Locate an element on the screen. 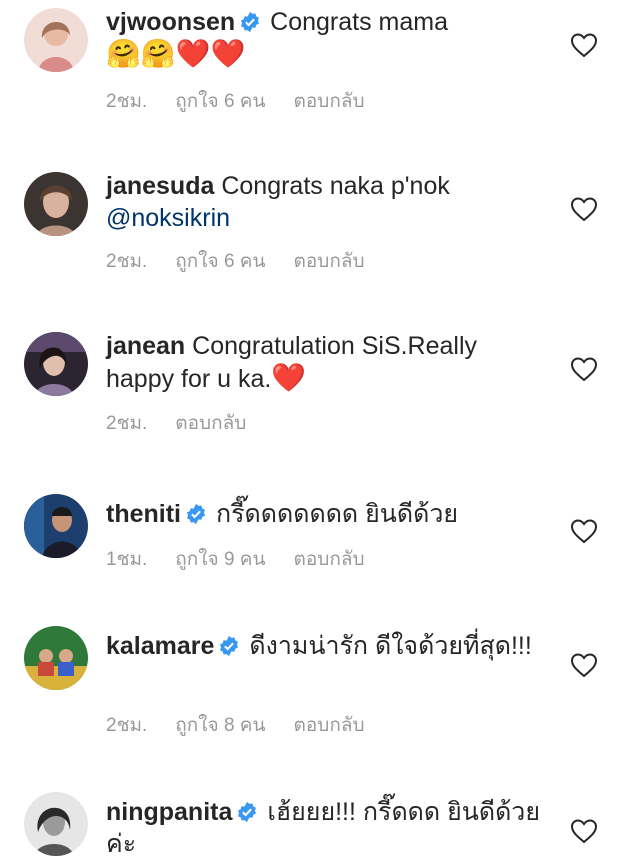  comment-username: janesuda is located at coordinates (160, 186).